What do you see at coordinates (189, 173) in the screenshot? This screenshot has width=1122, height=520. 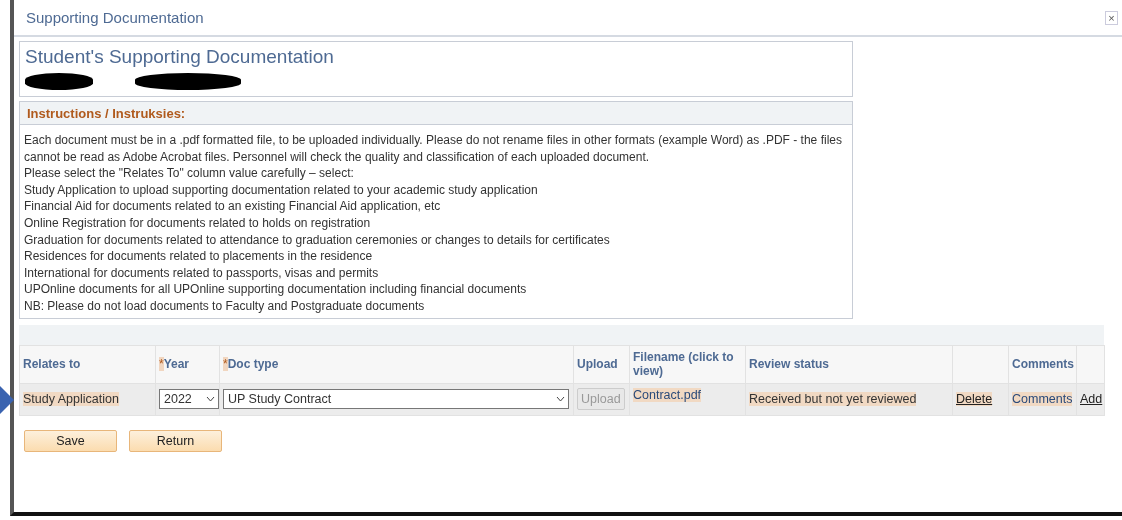 I see `instruction-text: Please select the "Relates To" column value carefully – select:` at bounding box center [189, 173].